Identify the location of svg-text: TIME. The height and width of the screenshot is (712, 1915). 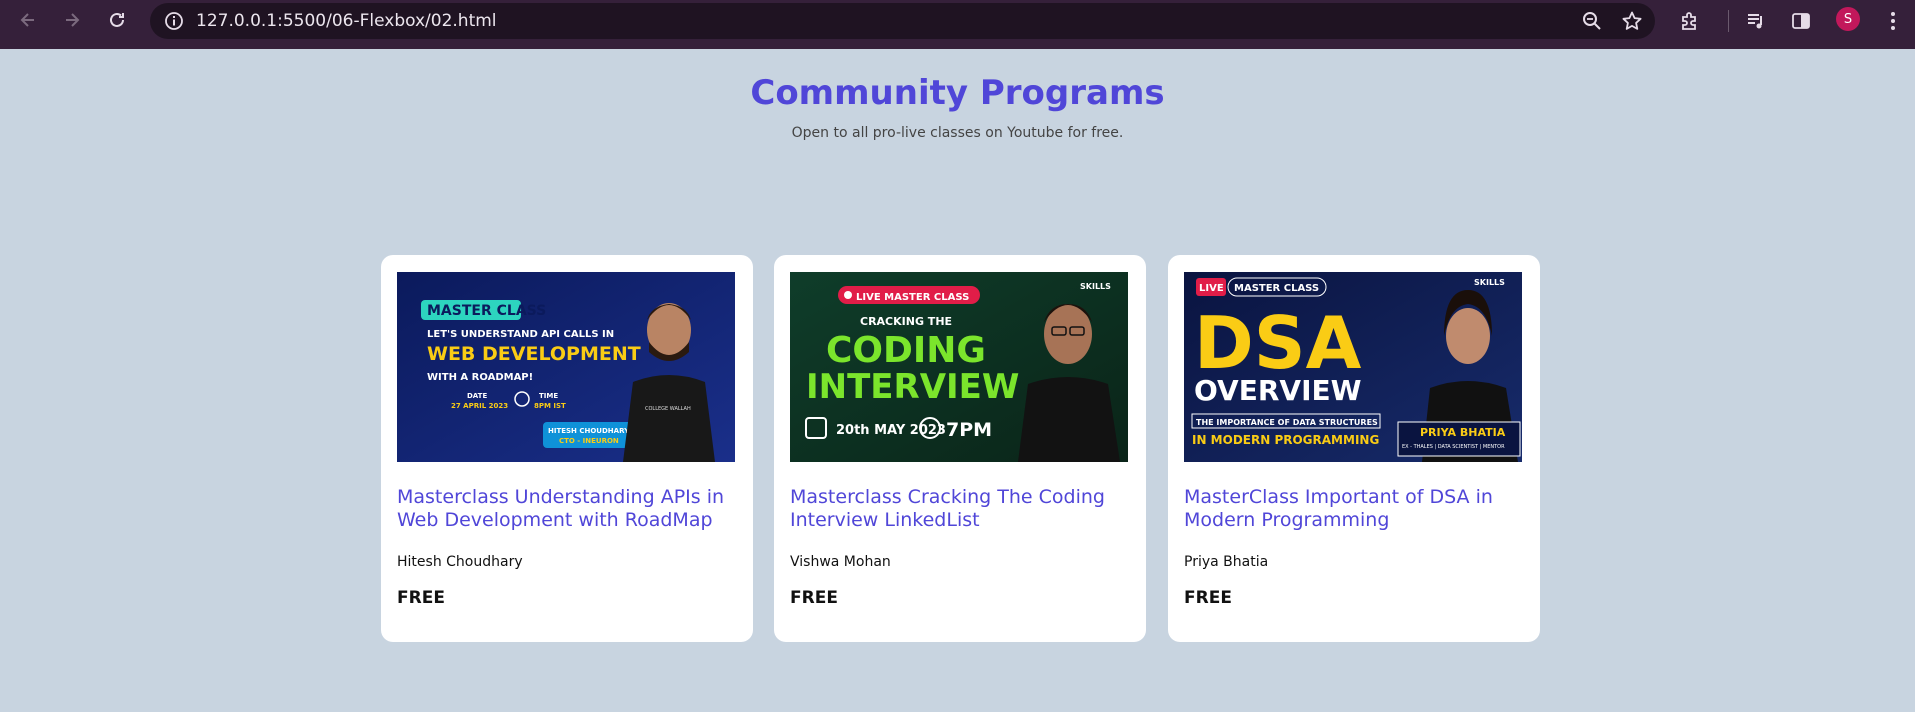
(548, 396).